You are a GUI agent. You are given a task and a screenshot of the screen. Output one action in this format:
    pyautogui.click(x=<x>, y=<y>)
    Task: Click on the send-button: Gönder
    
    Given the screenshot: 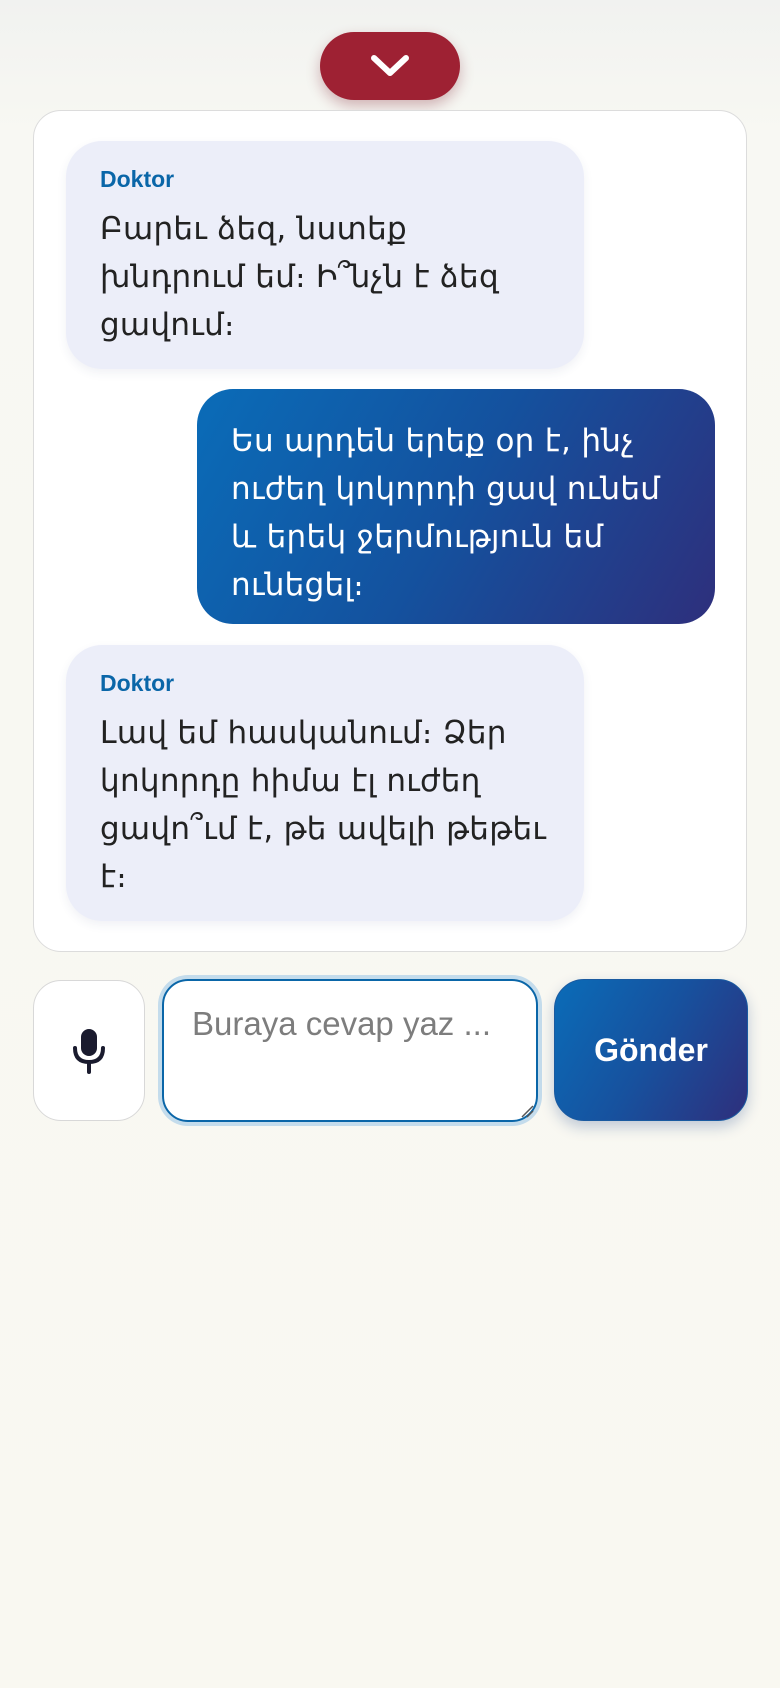 What is the action you would take?
    pyautogui.click(x=651, y=1050)
    